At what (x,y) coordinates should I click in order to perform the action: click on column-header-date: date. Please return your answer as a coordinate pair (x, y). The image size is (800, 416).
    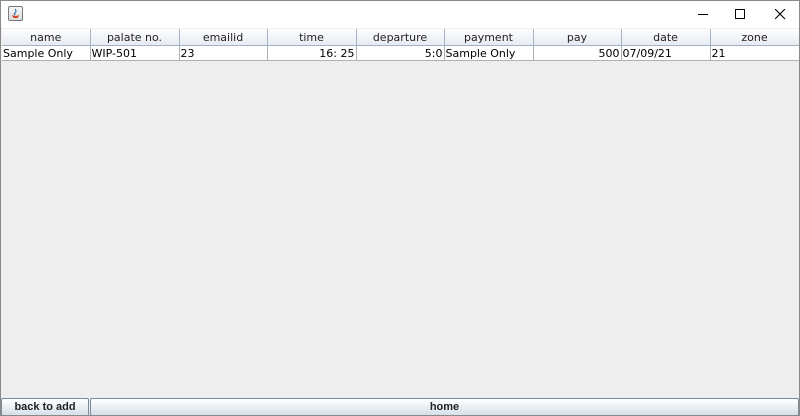
    Looking at the image, I should click on (666, 37).